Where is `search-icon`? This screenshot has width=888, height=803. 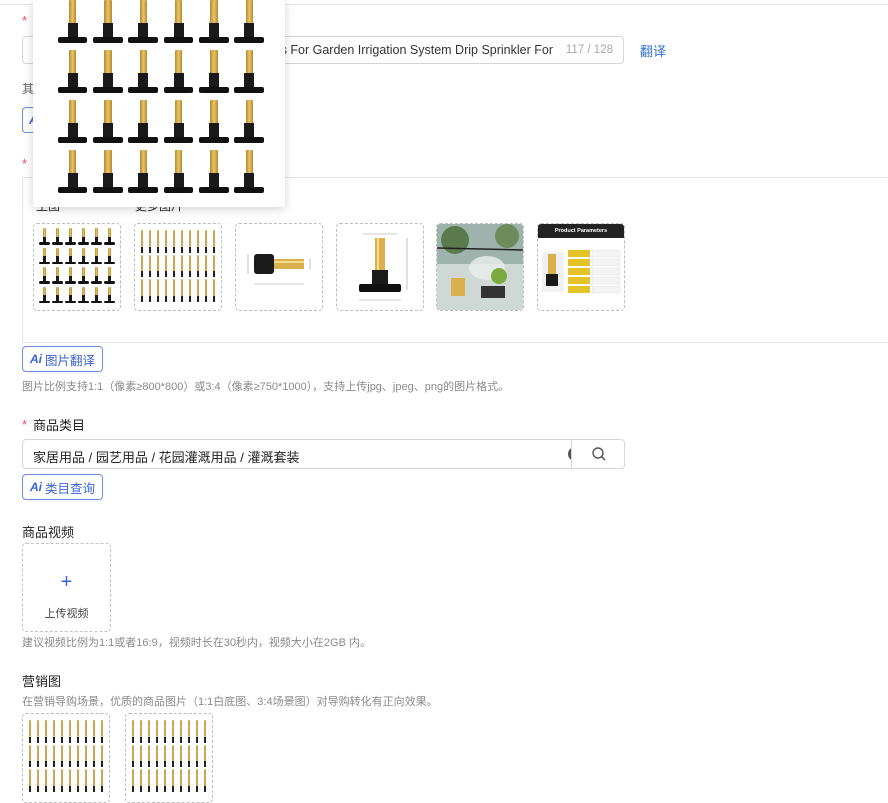
search-icon is located at coordinates (599, 454).